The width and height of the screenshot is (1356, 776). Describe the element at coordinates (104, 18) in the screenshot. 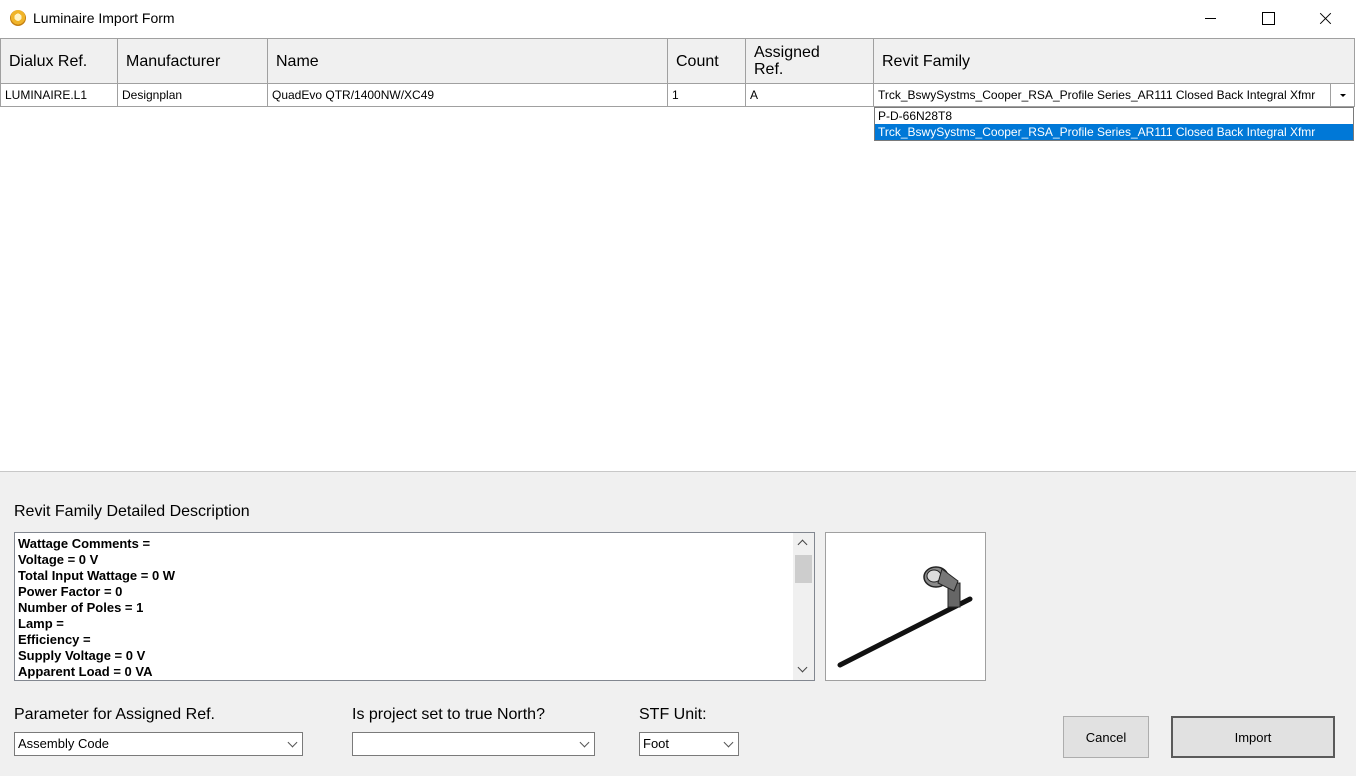

I see `window-title: Luminaire Import Form` at that location.